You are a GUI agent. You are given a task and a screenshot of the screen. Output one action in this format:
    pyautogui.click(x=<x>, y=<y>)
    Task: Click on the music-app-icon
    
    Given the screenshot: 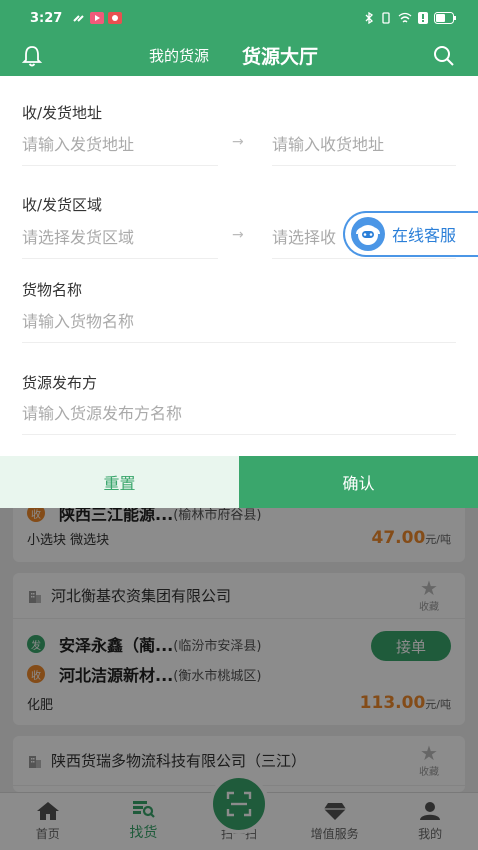 What is the action you would take?
    pyautogui.click(x=115, y=18)
    